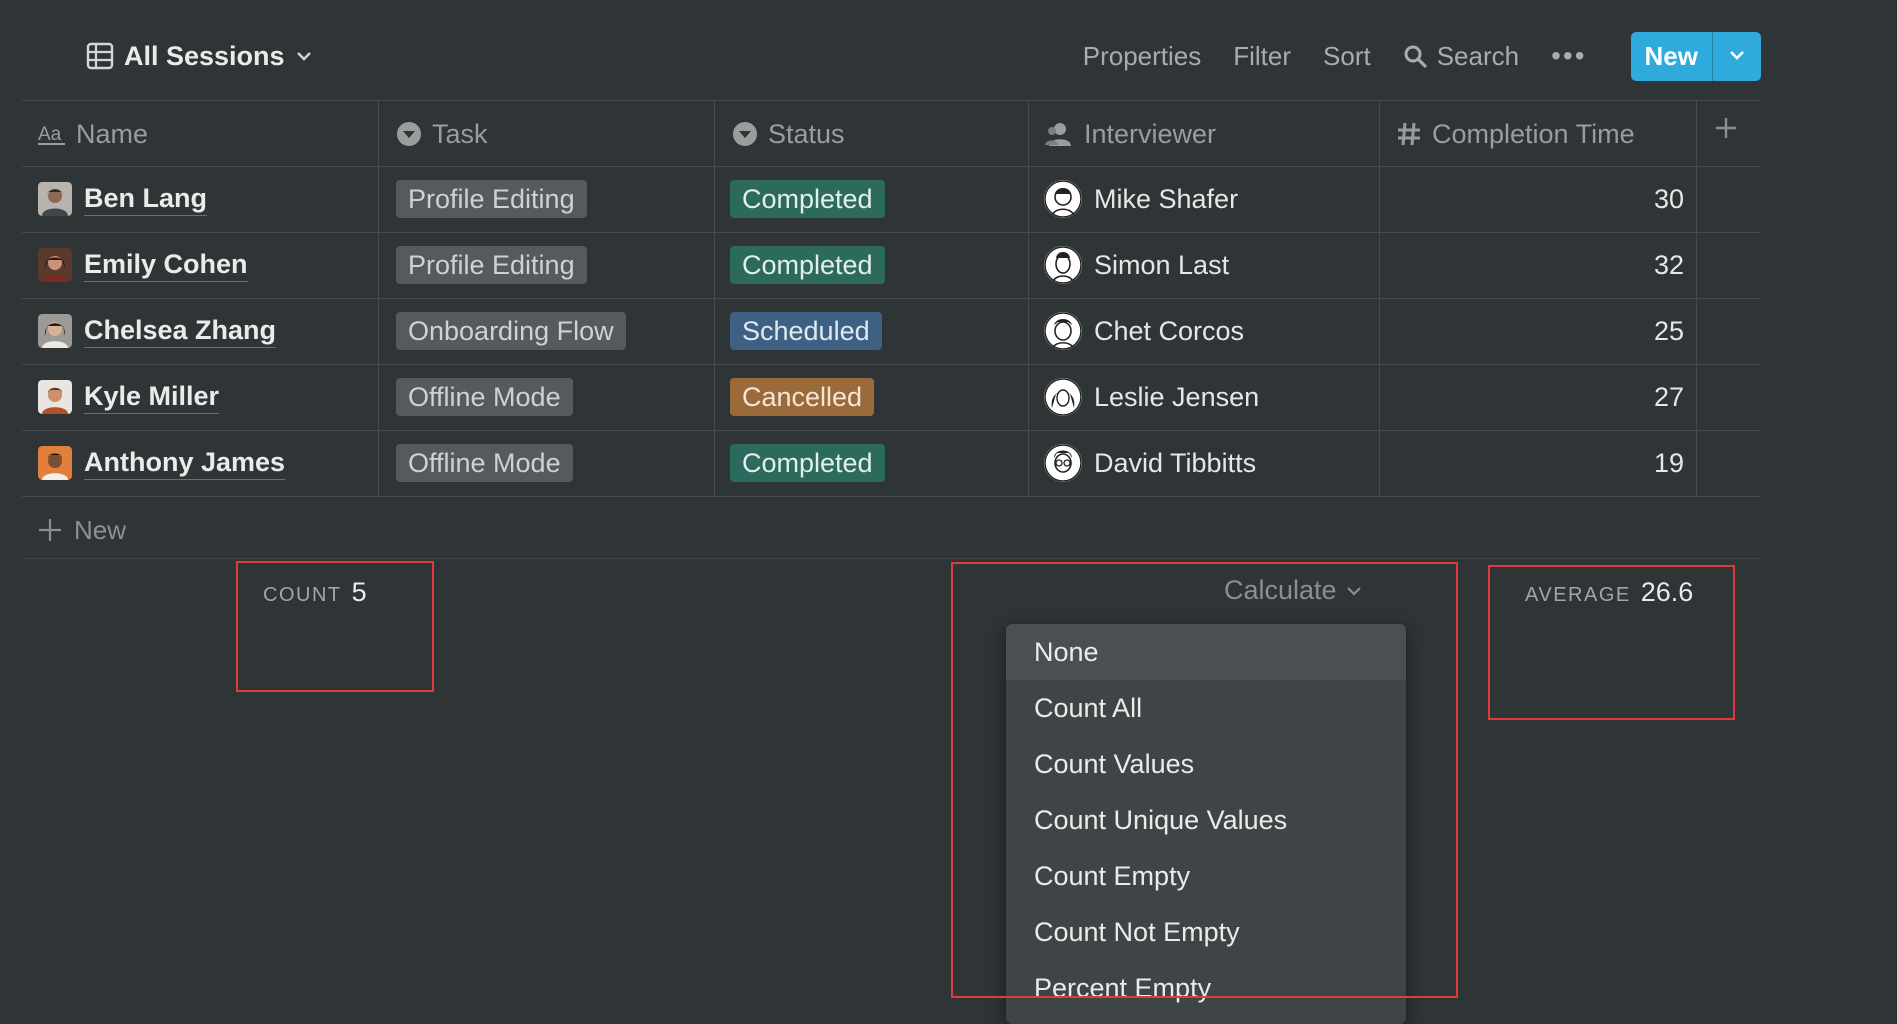 Image resolution: width=1897 pixels, height=1024 pixels. I want to click on column-header-completion-time: Completion Time, so click(1515, 134).